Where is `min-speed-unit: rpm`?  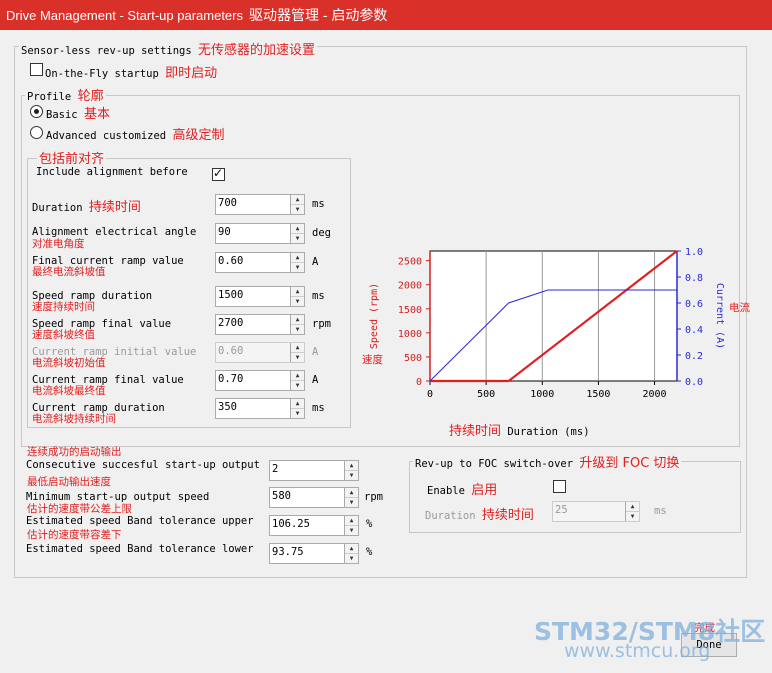 min-speed-unit: rpm is located at coordinates (373, 497).